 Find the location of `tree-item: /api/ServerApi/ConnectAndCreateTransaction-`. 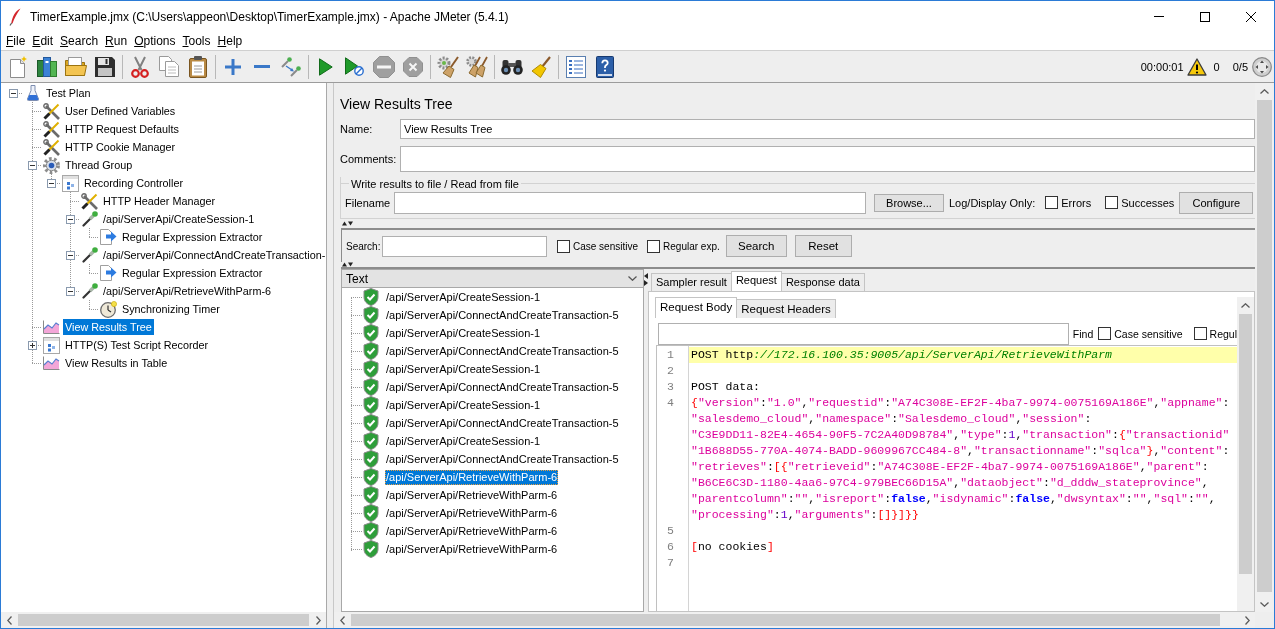

tree-item: /api/ServerApi/ConnectAndCreateTransaction- is located at coordinates (213, 255).